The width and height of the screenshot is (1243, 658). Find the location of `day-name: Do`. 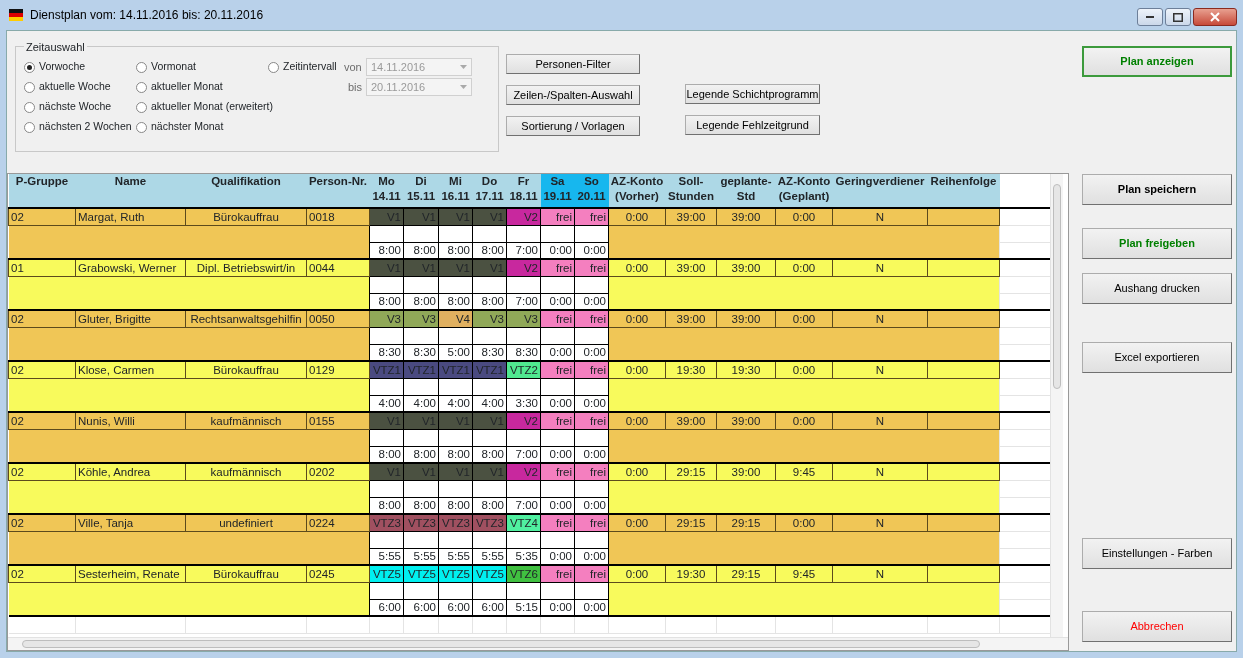

day-name: Do is located at coordinates (489, 181).